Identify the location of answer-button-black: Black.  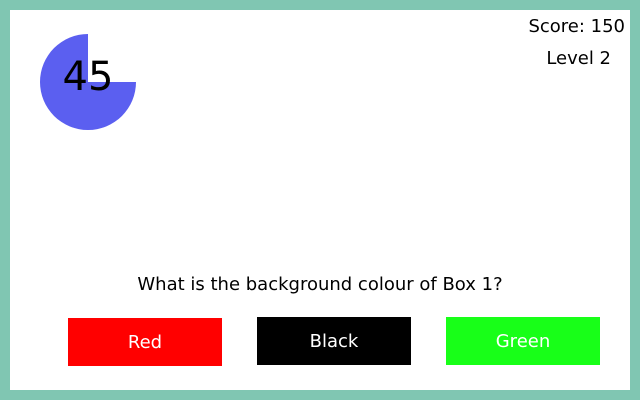
(334, 341).